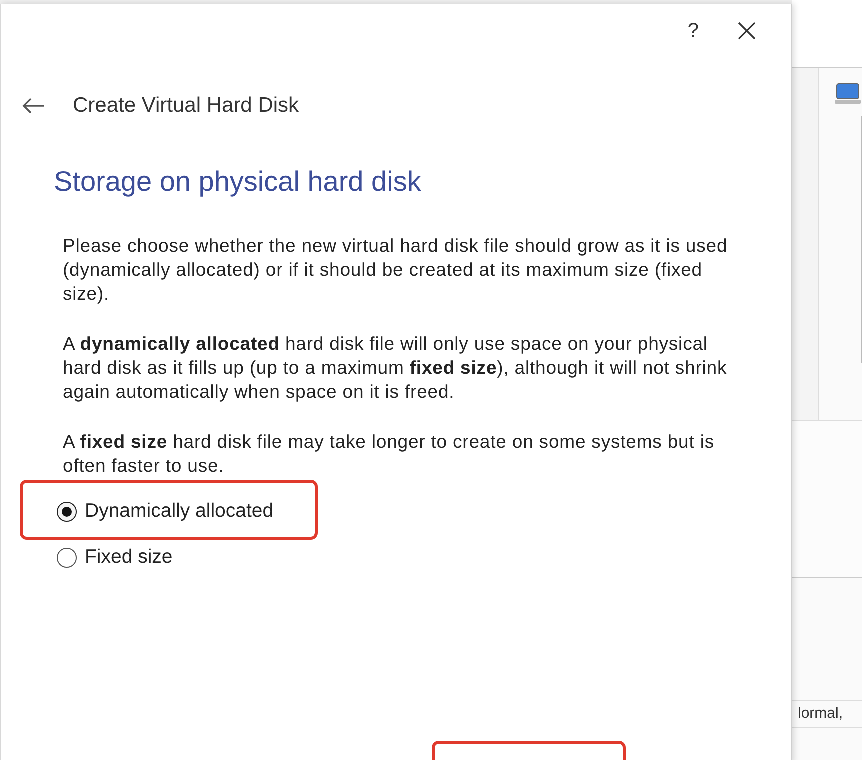  I want to click on radio-option: Dynamically allocated, so click(165, 511).